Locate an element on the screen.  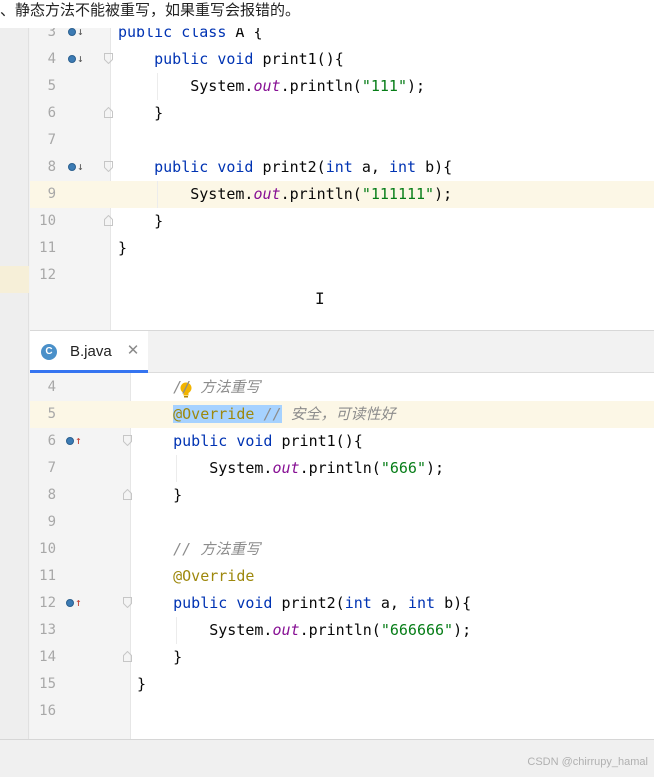
code-token: "111111" is located at coordinates (398, 194).